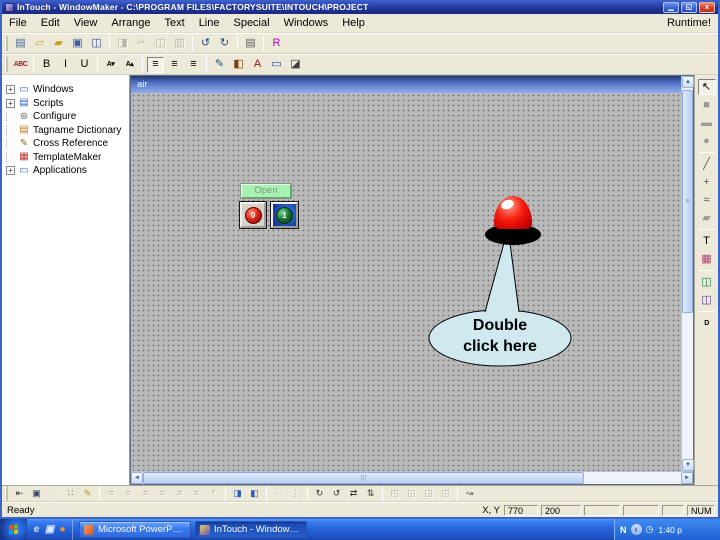  What do you see at coordinates (77, 130) in the screenshot?
I see `tree-item-tagname-dictionary: Tagname Dictionary` at bounding box center [77, 130].